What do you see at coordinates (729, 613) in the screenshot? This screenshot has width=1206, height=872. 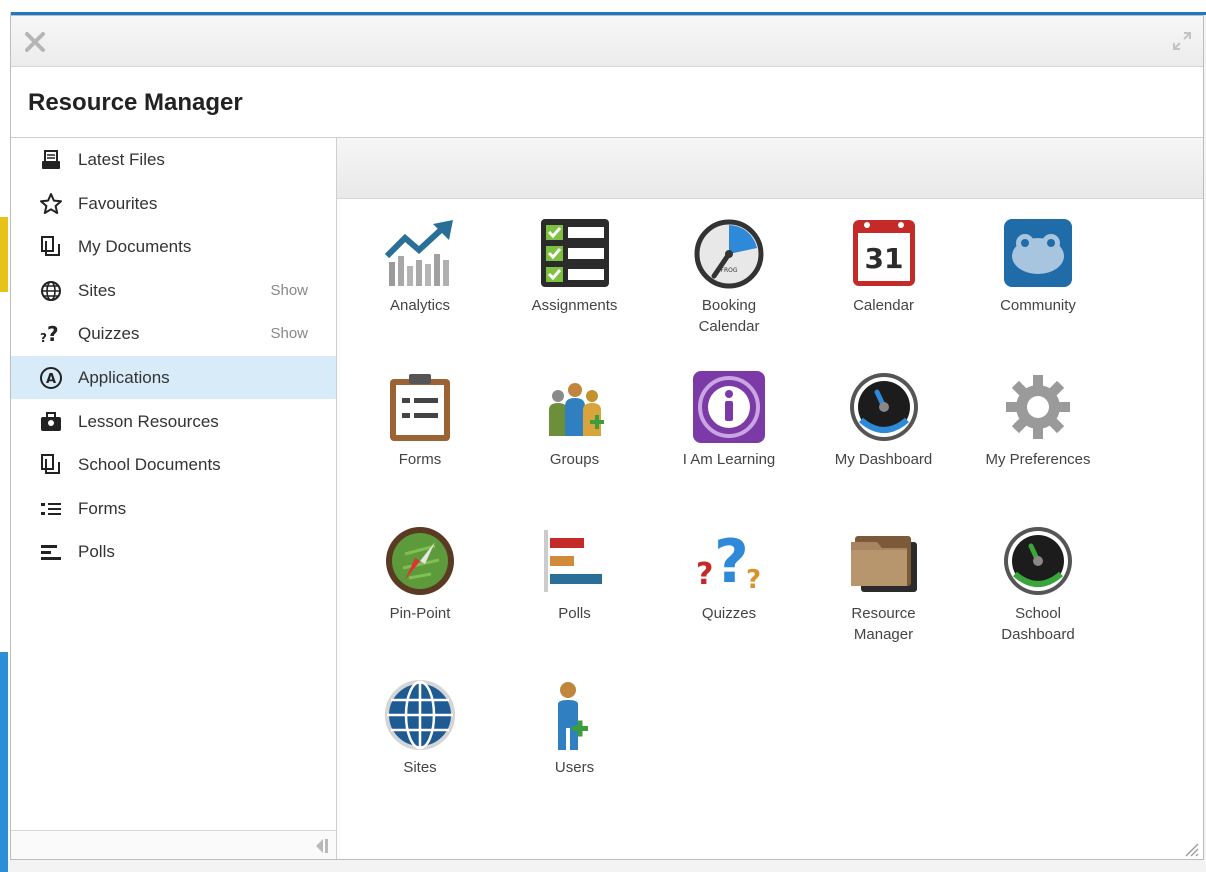 I see `app-label: Quizzes` at bounding box center [729, 613].